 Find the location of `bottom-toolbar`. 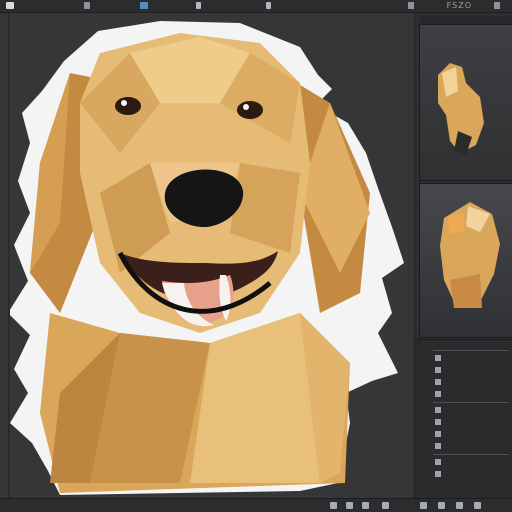

bottom-toolbar is located at coordinates (256, 505).